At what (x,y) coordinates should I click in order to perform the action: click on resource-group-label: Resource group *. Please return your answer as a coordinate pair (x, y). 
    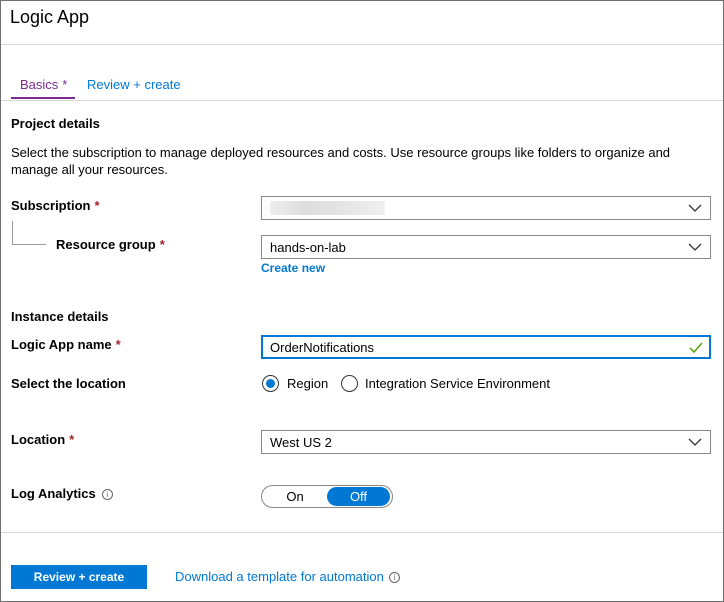
    Looking at the image, I should click on (110, 244).